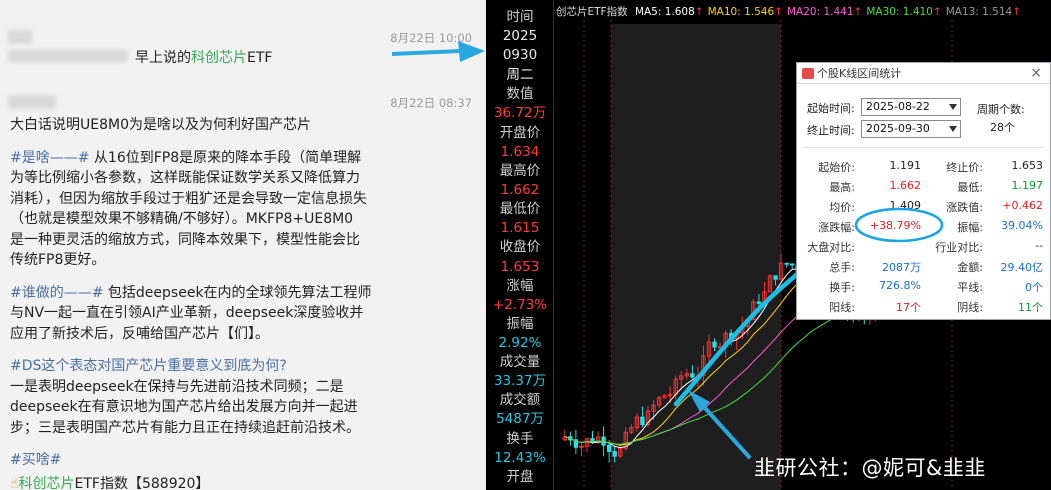 The height and width of the screenshot is (490, 1051). Describe the element at coordinates (520, 171) in the screenshot. I see `sidebar-field: 最高价` at that location.